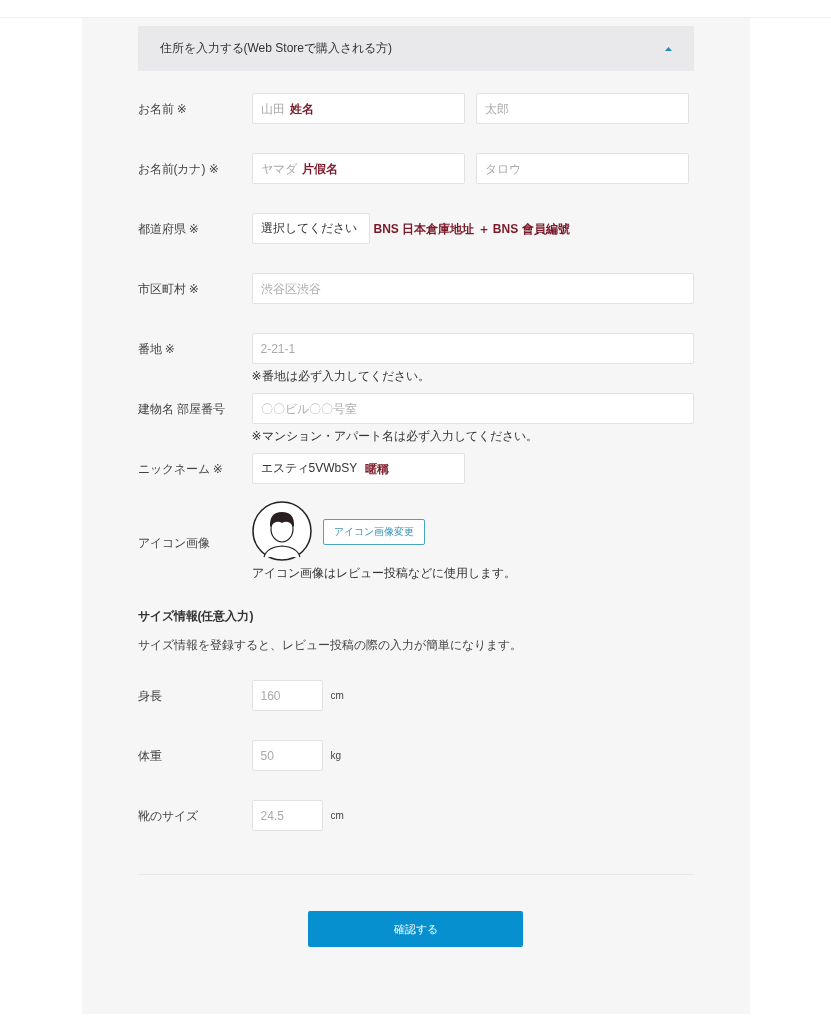 The width and height of the screenshot is (831, 1024). Describe the element at coordinates (196, 616) in the screenshot. I see `section-heading: サイズ情報(任意入力)` at that location.